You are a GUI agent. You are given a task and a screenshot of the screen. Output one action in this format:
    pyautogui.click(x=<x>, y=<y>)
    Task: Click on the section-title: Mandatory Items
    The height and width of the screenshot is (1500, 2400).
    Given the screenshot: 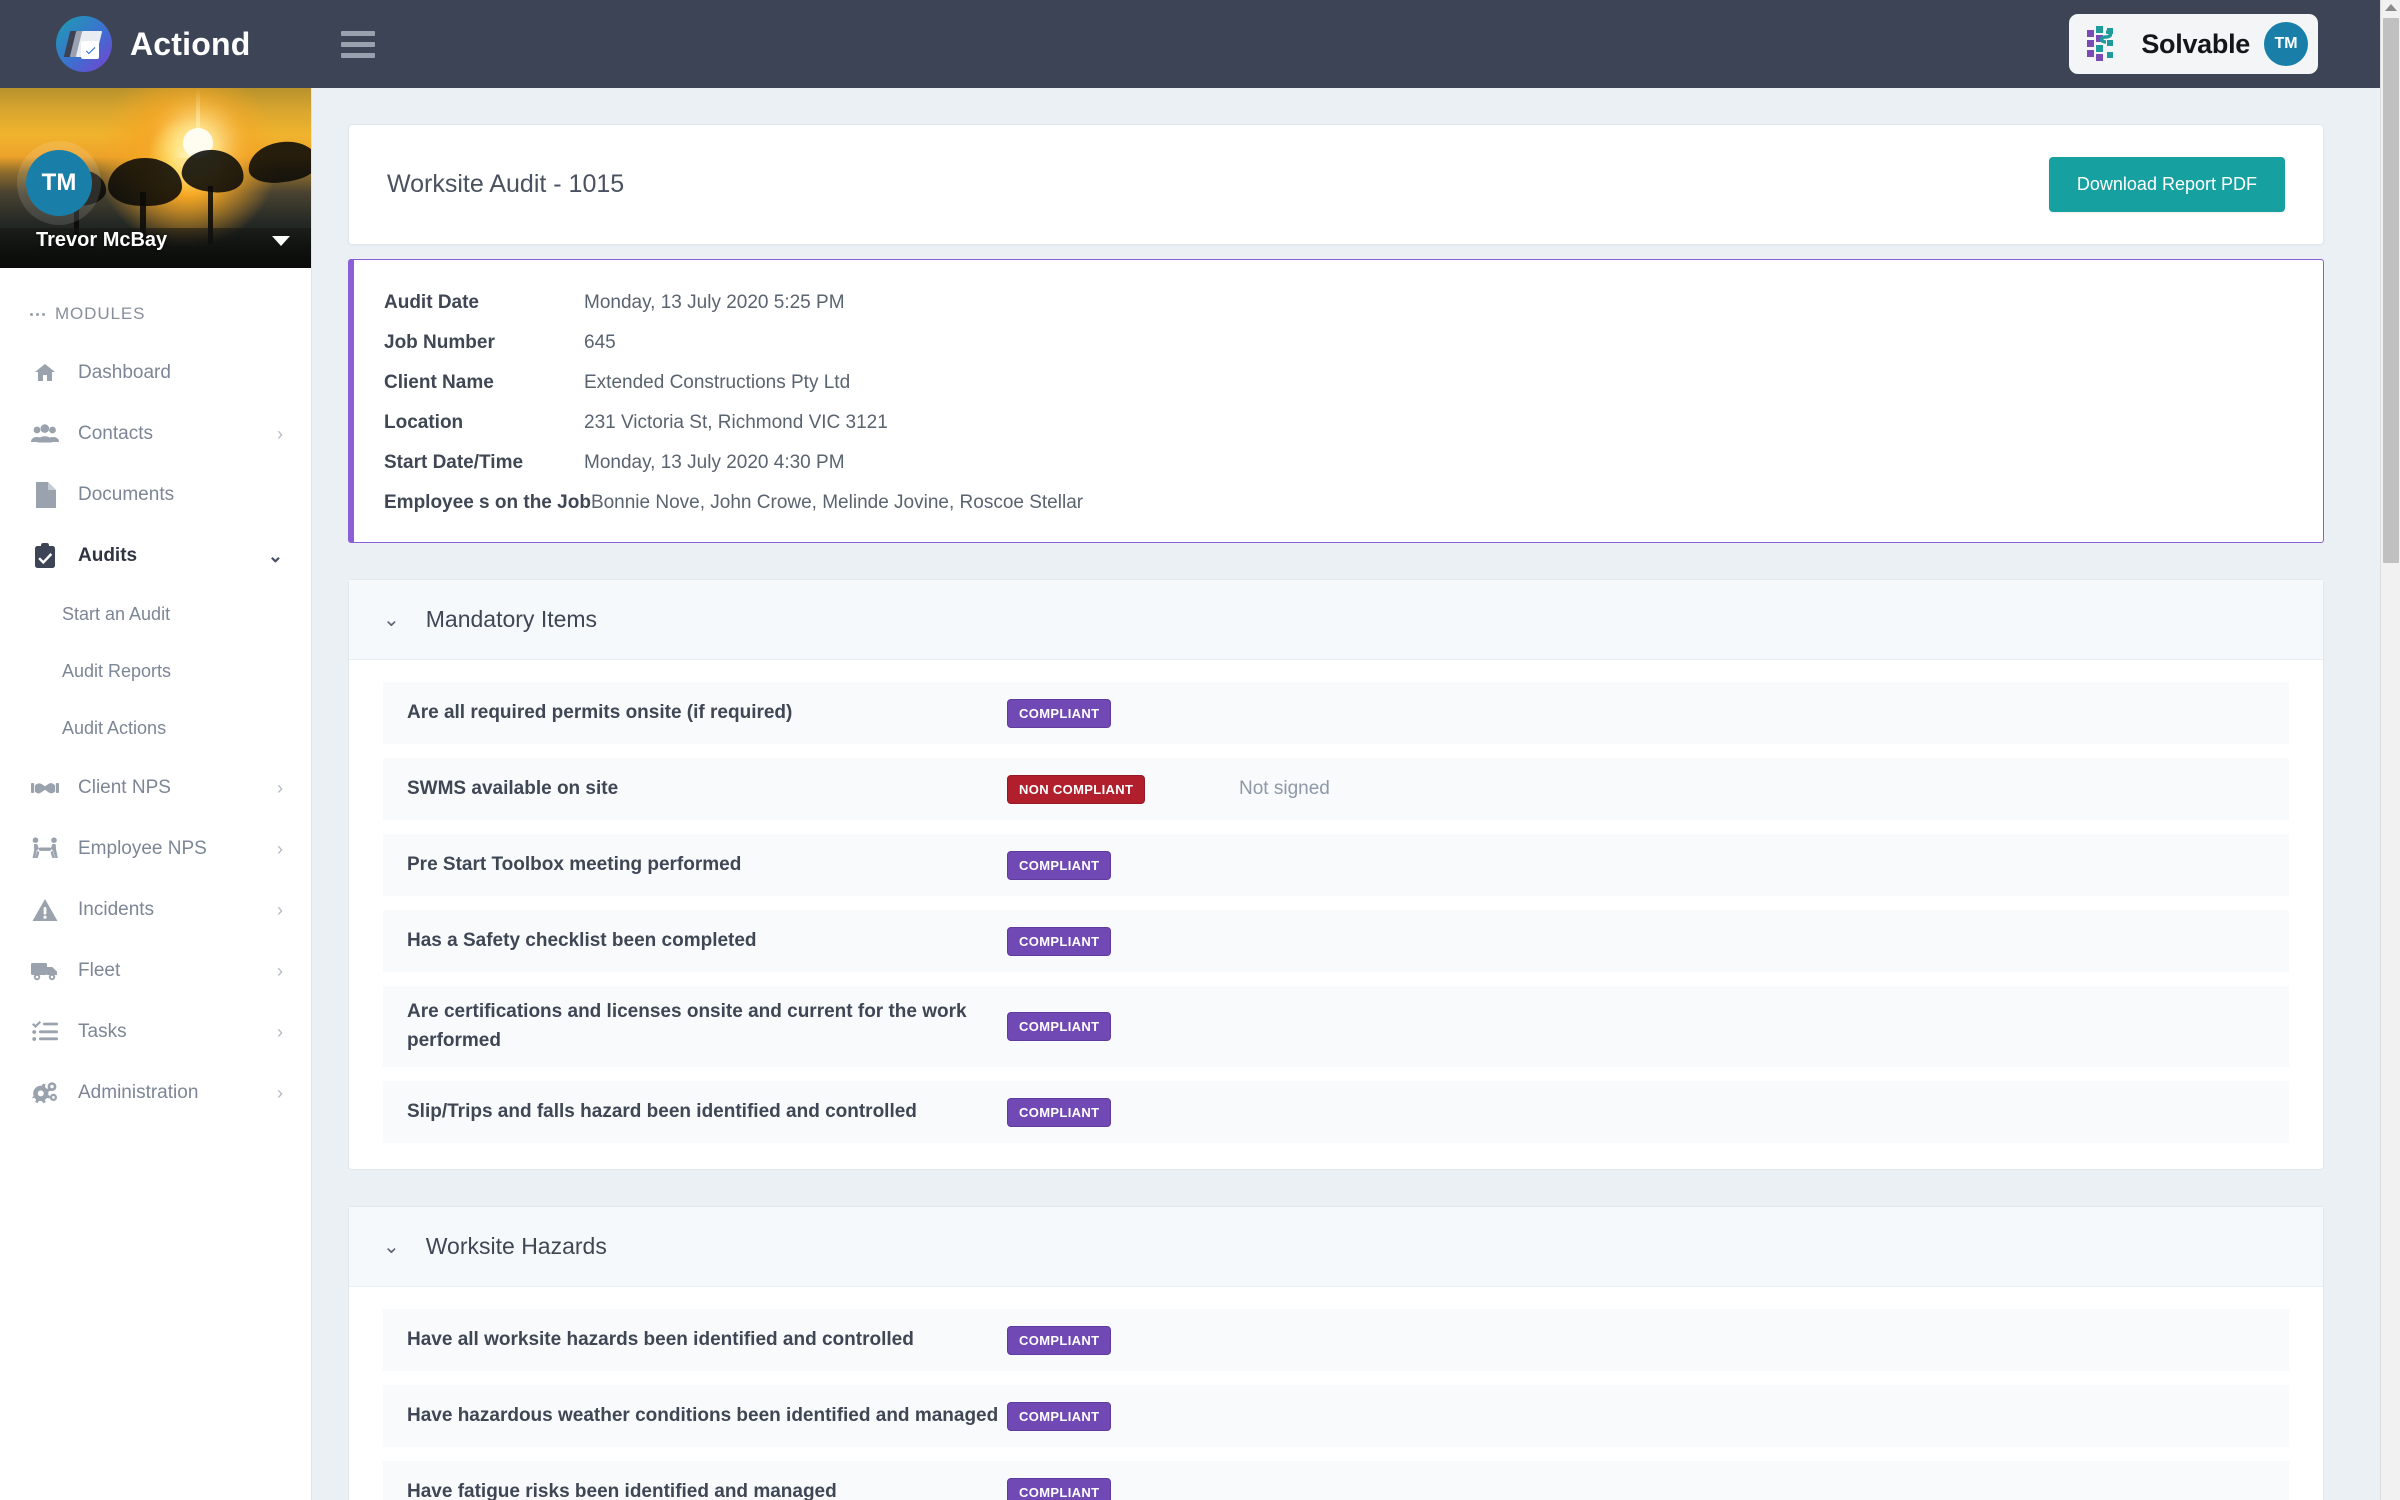 What is the action you would take?
    pyautogui.click(x=511, y=619)
    